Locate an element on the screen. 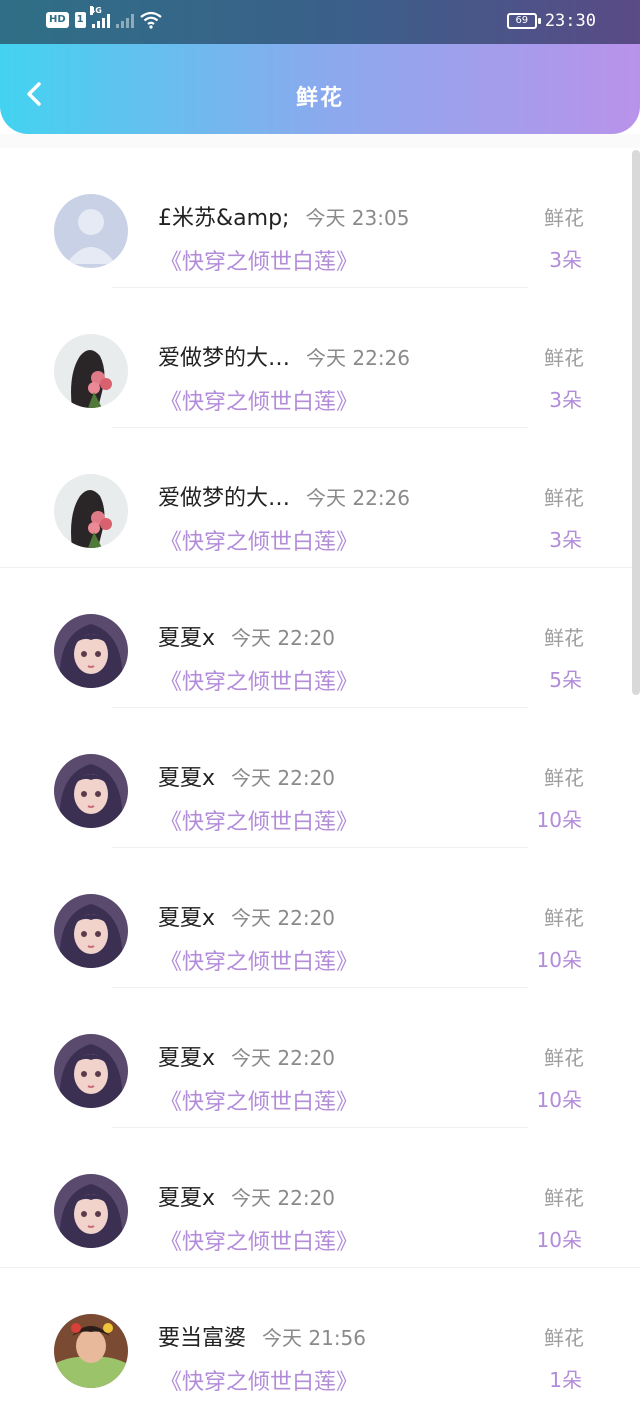  list-item: £米苏&amp; 今天 23:05 《快穿之倾世白莲》 鲜花 3朵 is located at coordinates (320, 218).